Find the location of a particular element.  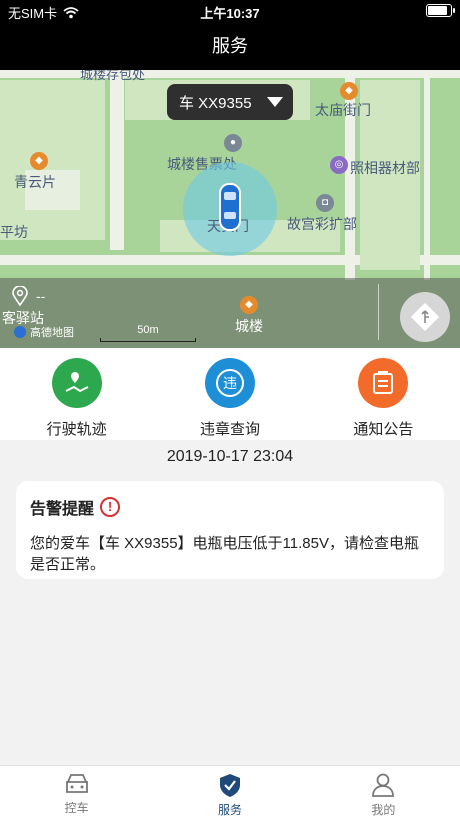

status-bar: 无SIM卡 上午10:37 is located at coordinates (230, 11).